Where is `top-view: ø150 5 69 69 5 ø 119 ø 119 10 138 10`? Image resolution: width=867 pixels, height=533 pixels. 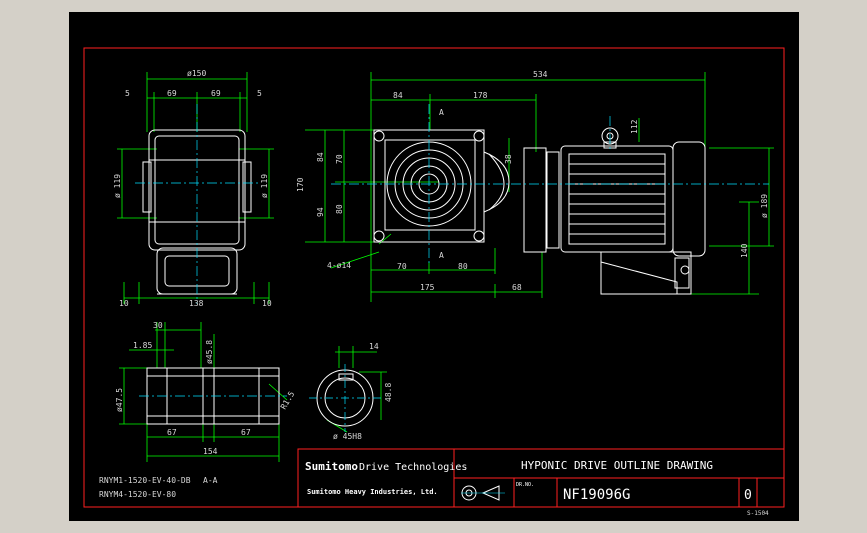 top-view: ø150 5 69 69 5 ø 119 ø 119 10 138 10 is located at coordinates (193, 188).